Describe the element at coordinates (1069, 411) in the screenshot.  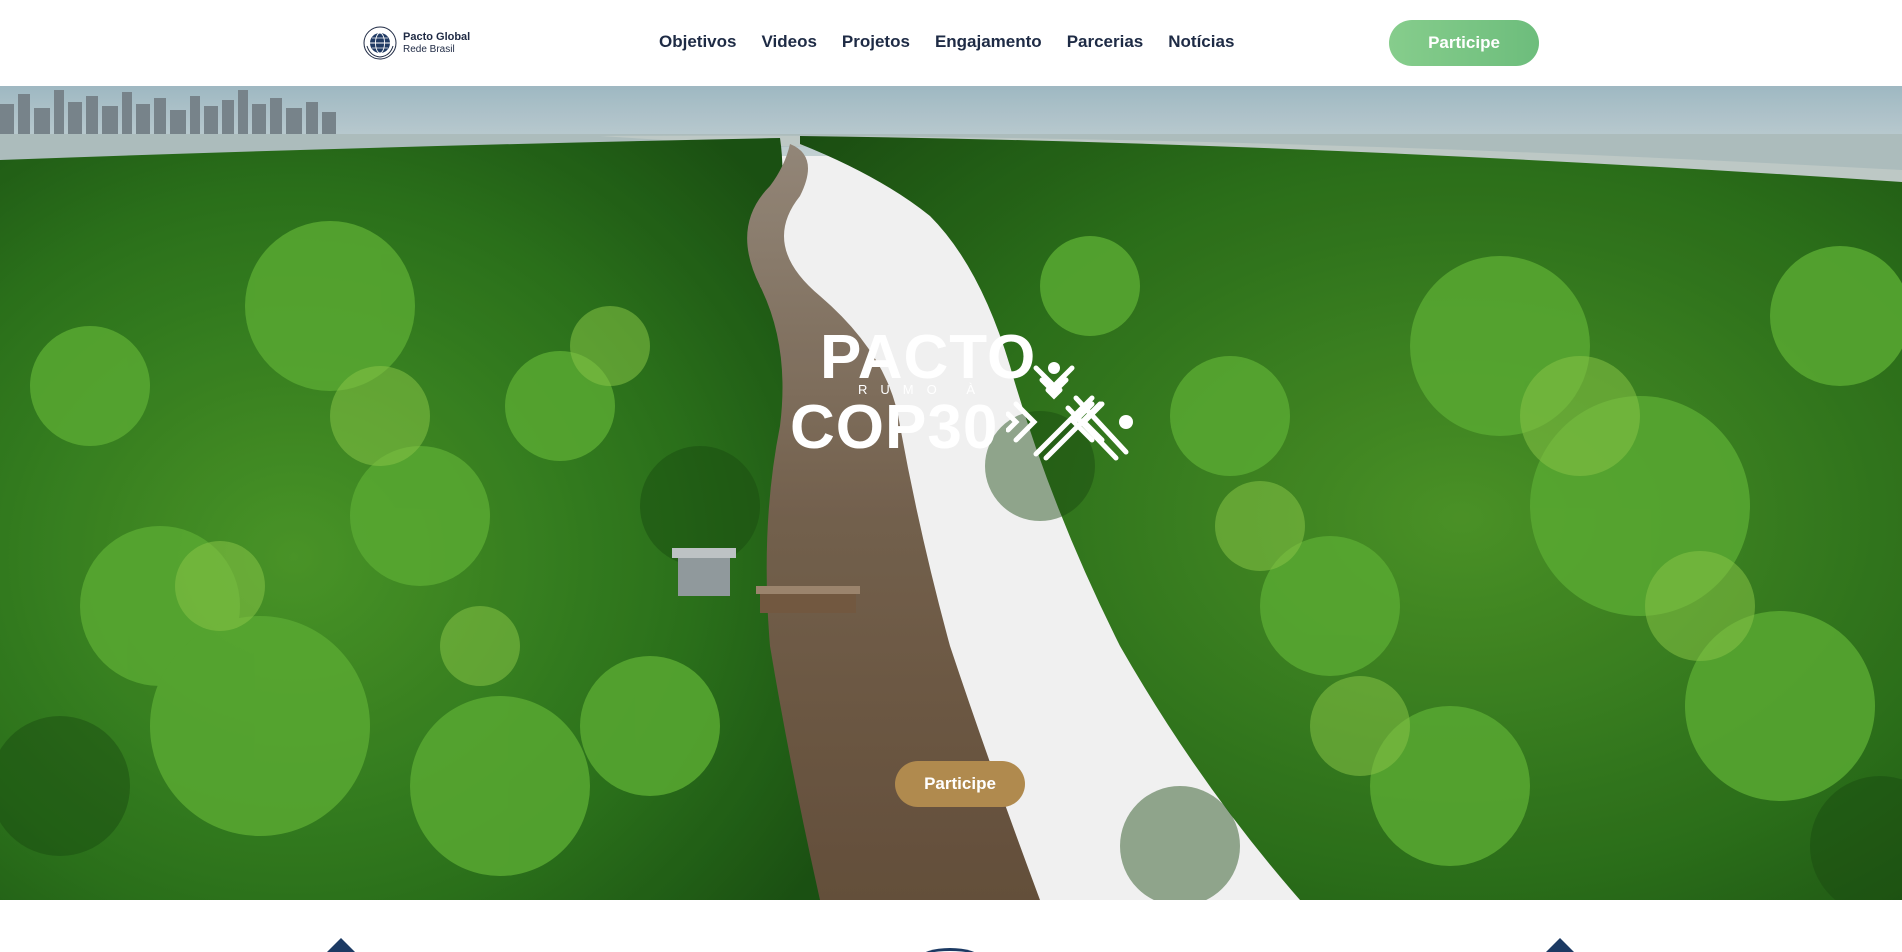
I see `cop30-emblem-icon` at that location.